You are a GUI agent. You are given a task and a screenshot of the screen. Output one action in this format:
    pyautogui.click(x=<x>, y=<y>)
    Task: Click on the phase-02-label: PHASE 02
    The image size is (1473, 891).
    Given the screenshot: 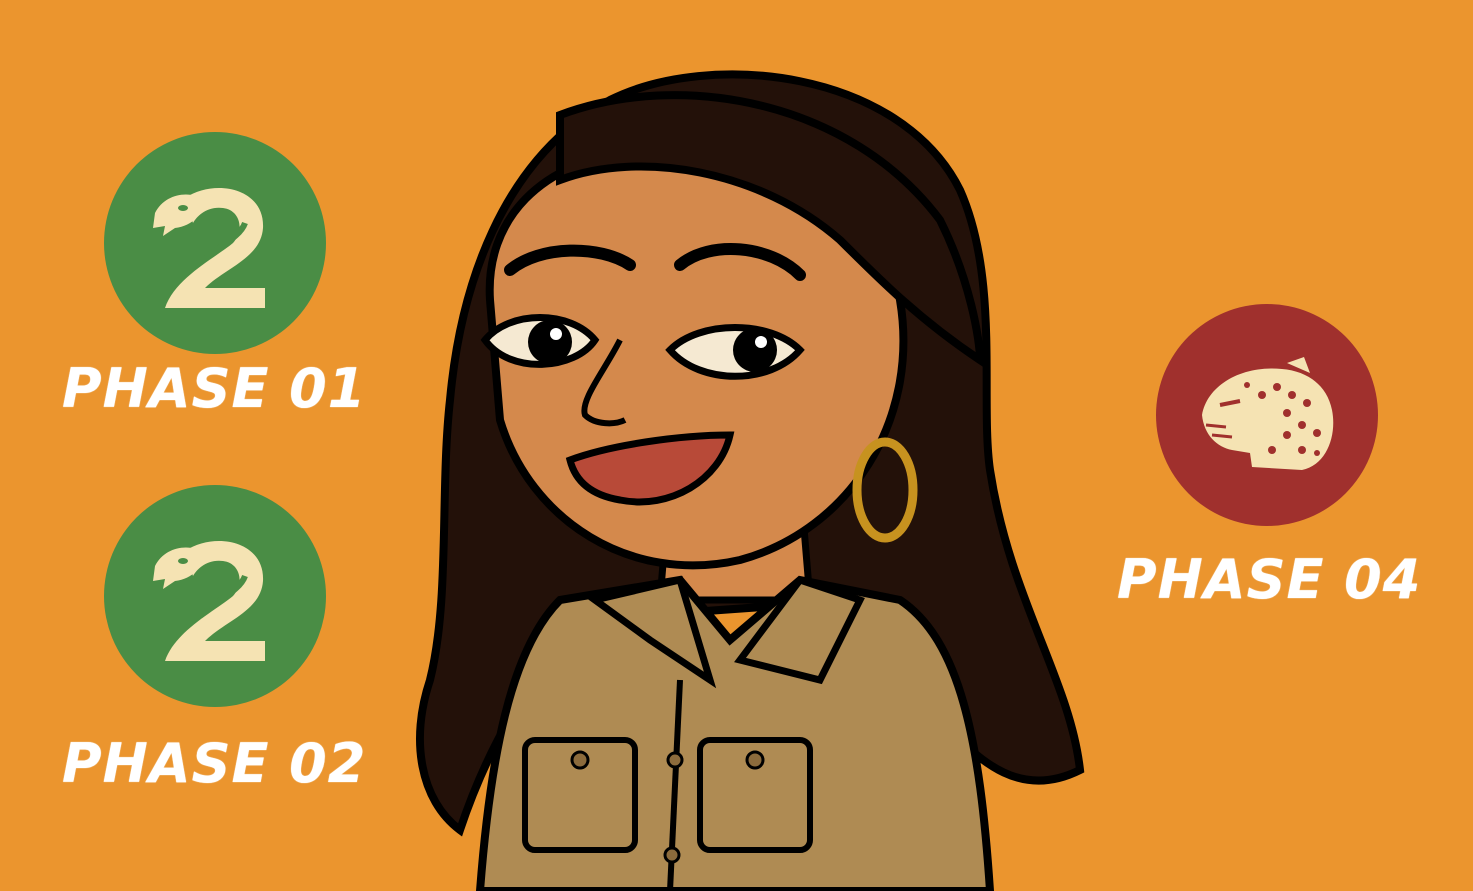 What is the action you would take?
    pyautogui.click(x=214, y=763)
    